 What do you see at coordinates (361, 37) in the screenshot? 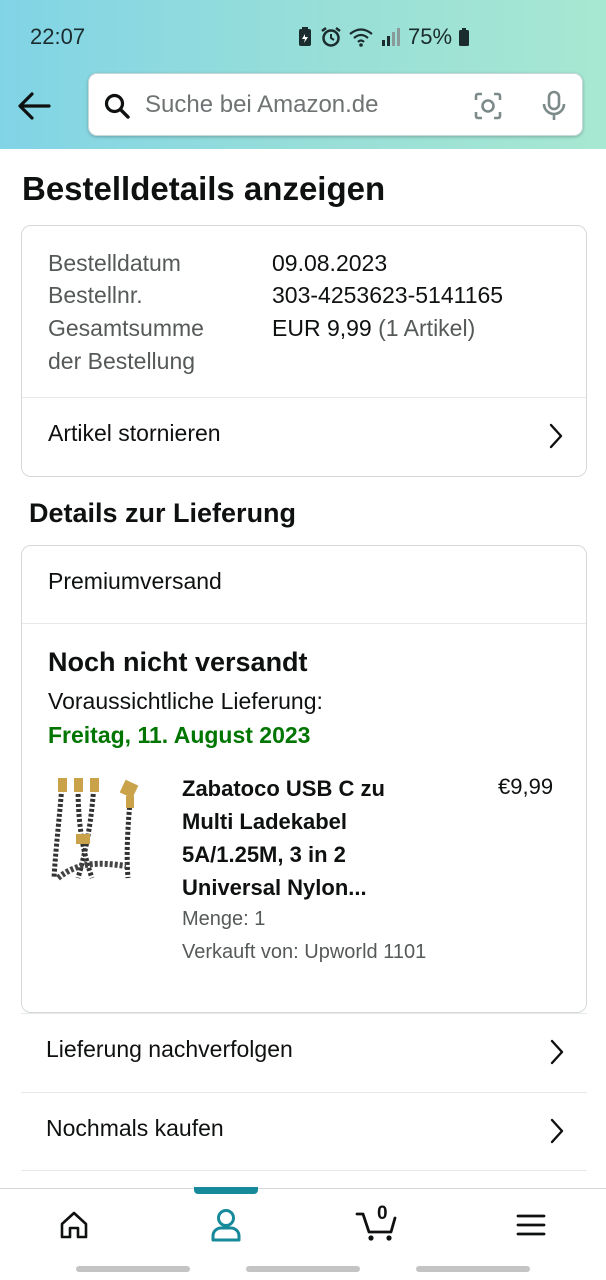
I see `wifi-icon` at bounding box center [361, 37].